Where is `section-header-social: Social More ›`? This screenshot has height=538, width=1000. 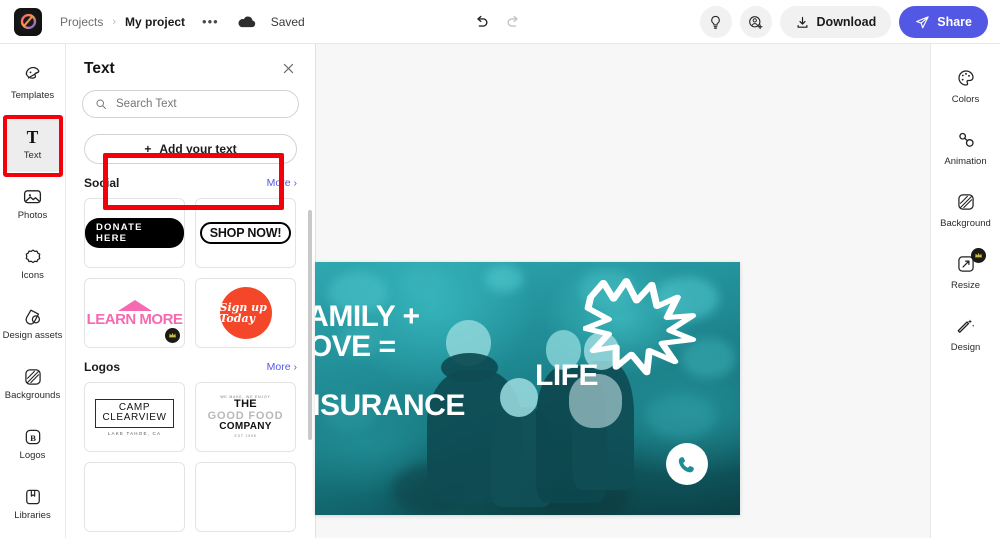 section-header-social: Social More › is located at coordinates (190, 182).